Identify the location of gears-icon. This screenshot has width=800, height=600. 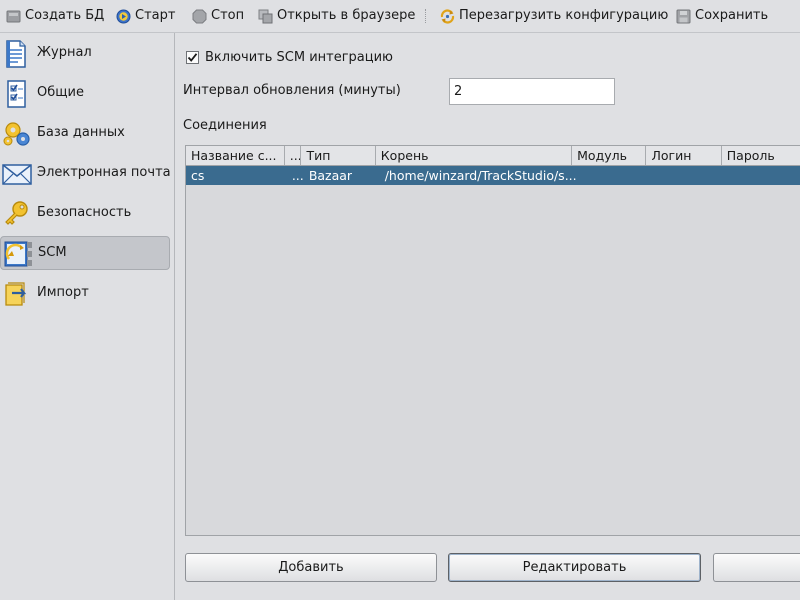
(17, 134).